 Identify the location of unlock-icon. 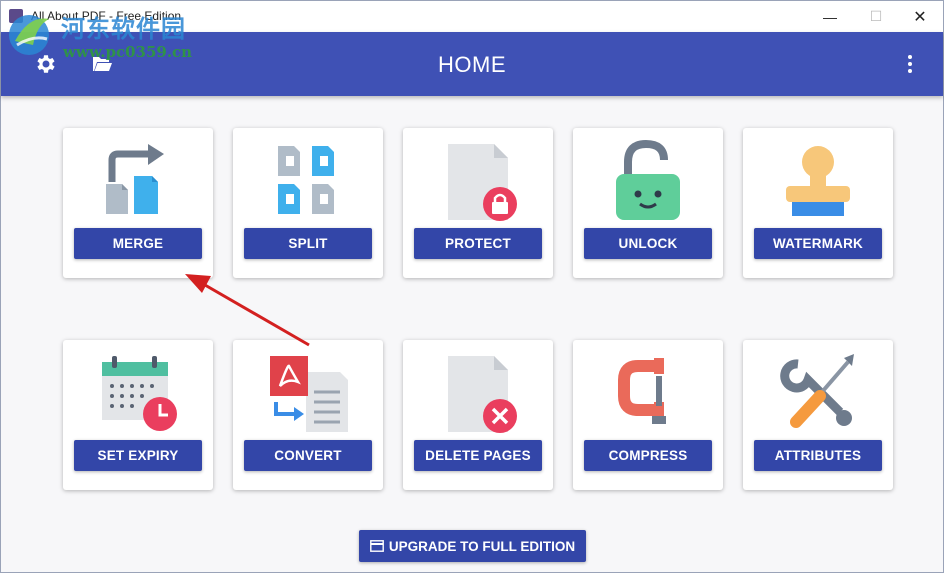
(648, 179).